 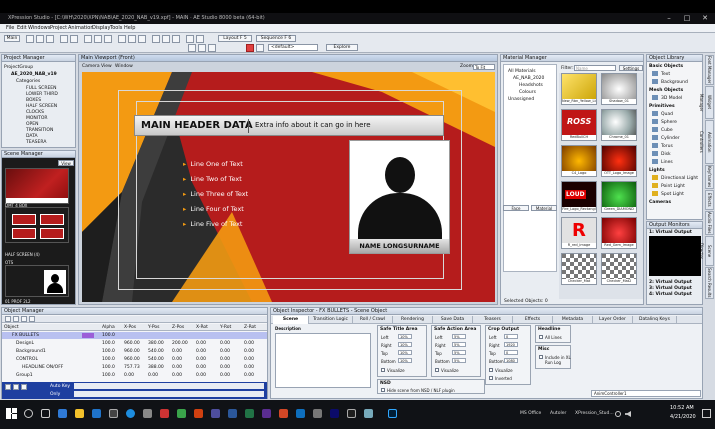 What do you see at coordinates (45, 413) in the screenshot?
I see `task-view-icon` at bounding box center [45, 413].